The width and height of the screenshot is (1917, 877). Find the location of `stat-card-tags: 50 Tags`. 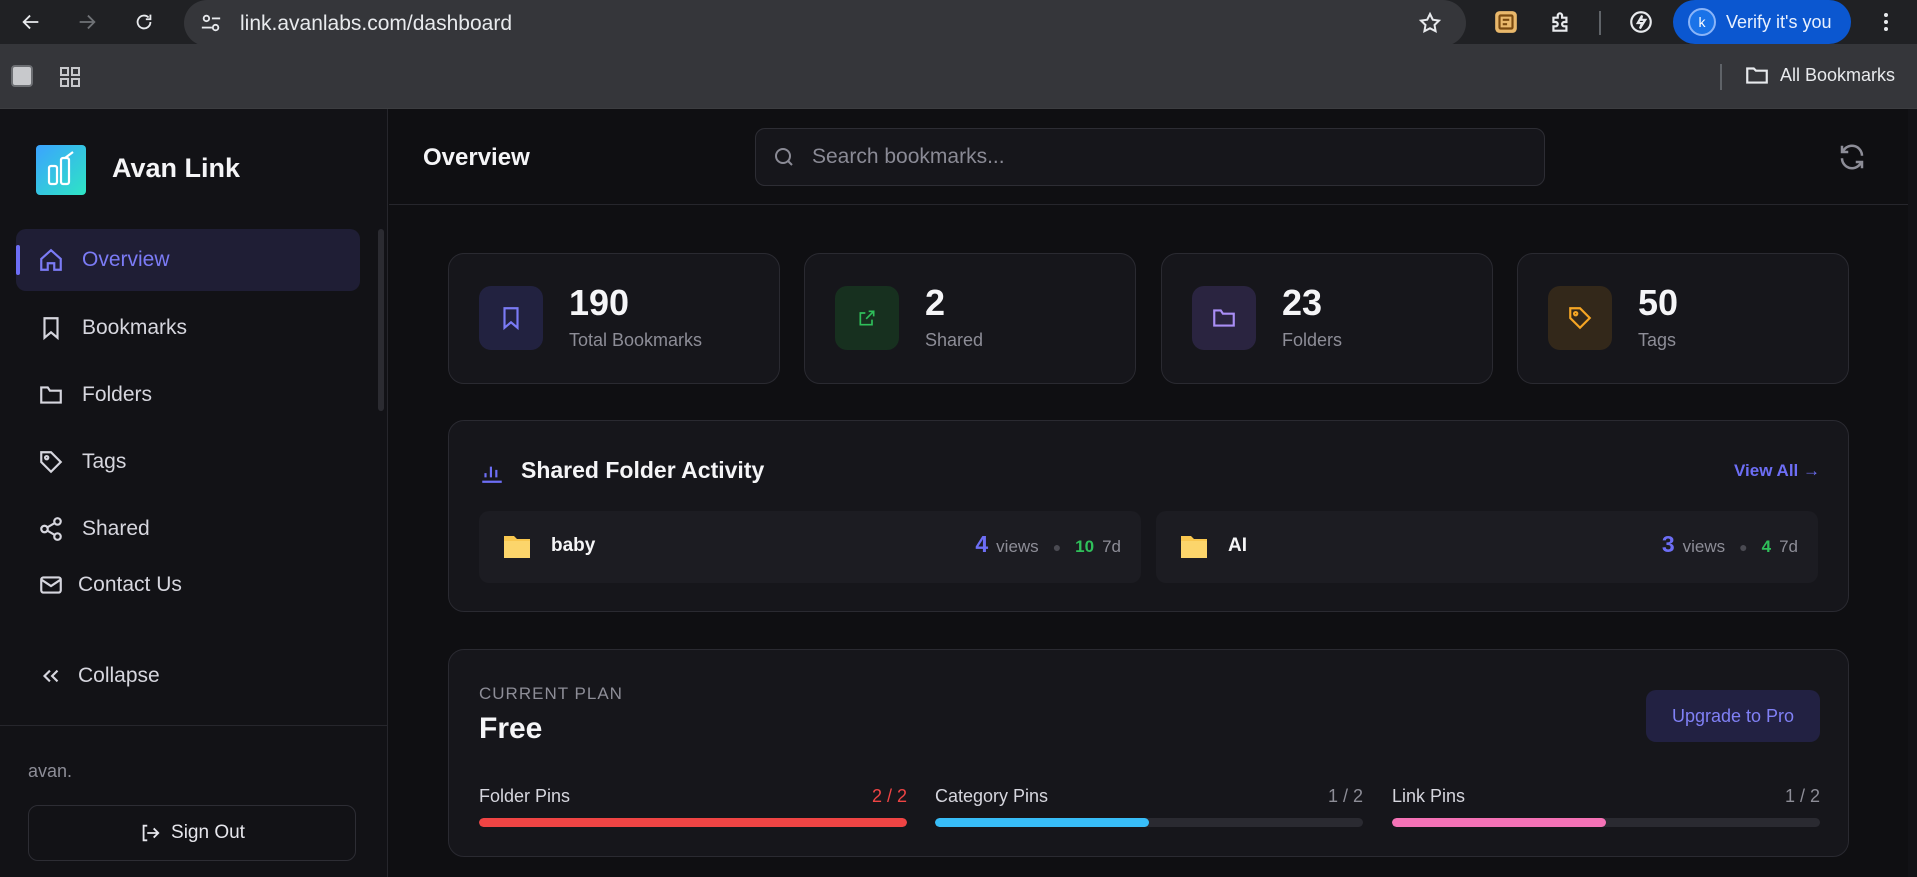

stat-card-tags: 50 Tags is located at coordinates (1683, 318).